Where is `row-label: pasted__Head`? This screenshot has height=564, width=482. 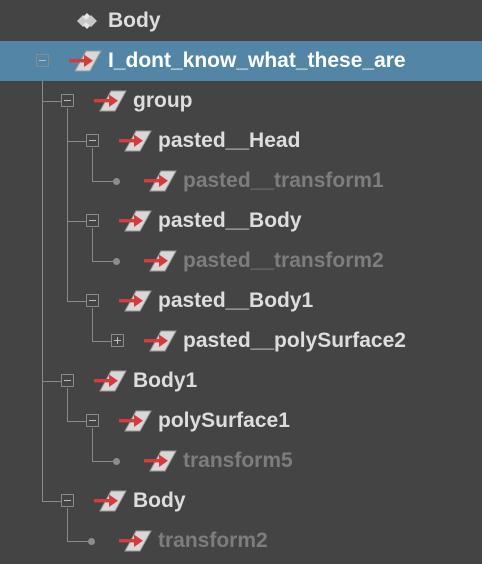
row-label: pasted__Head is located at coordinates (229, 140).